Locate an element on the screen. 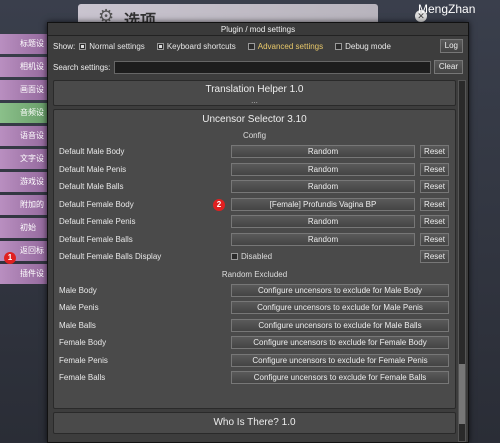 This screenshot has width=500, height=443. setting-row: Default Female Balls Random Reset is located at coordinates (254, 240).